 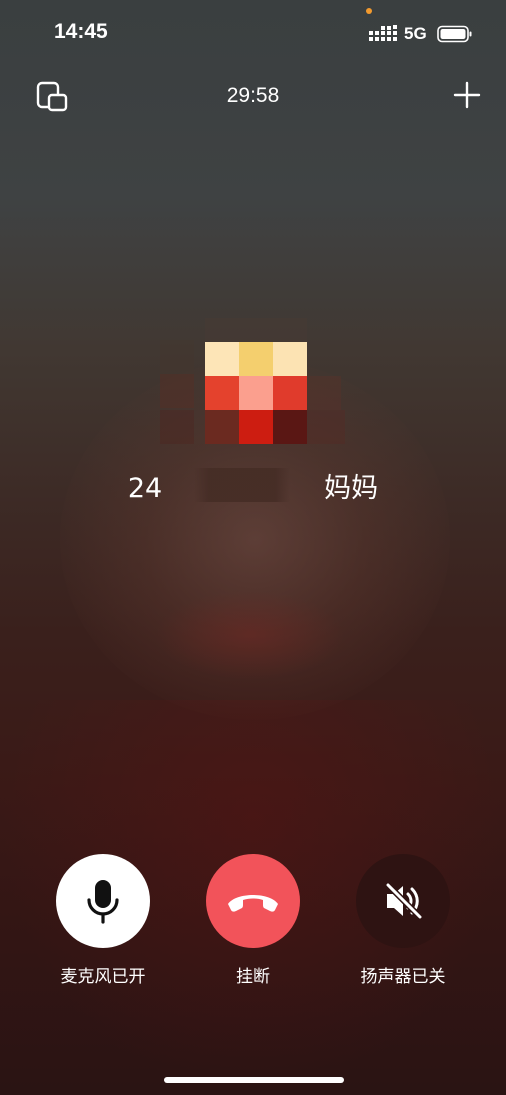 What do you see at coordinates (253, 903) in the screenshot?
I see `phone-hangup-icon` at bounding box center [253, 903].